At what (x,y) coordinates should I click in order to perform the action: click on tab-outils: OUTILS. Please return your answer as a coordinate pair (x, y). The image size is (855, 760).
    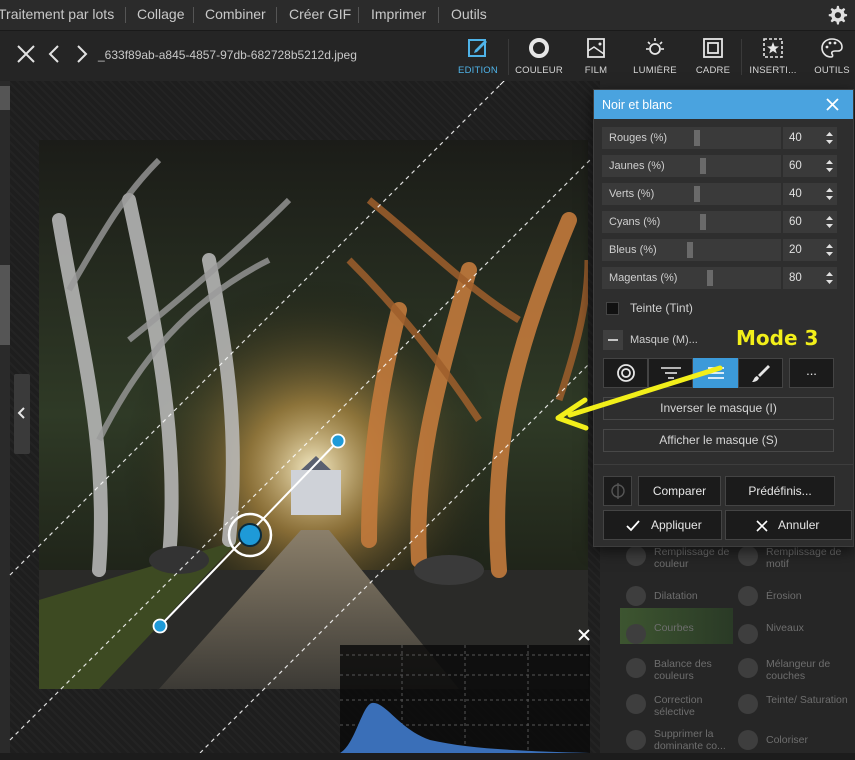
    Looking at the image, I should click on (831, 56).